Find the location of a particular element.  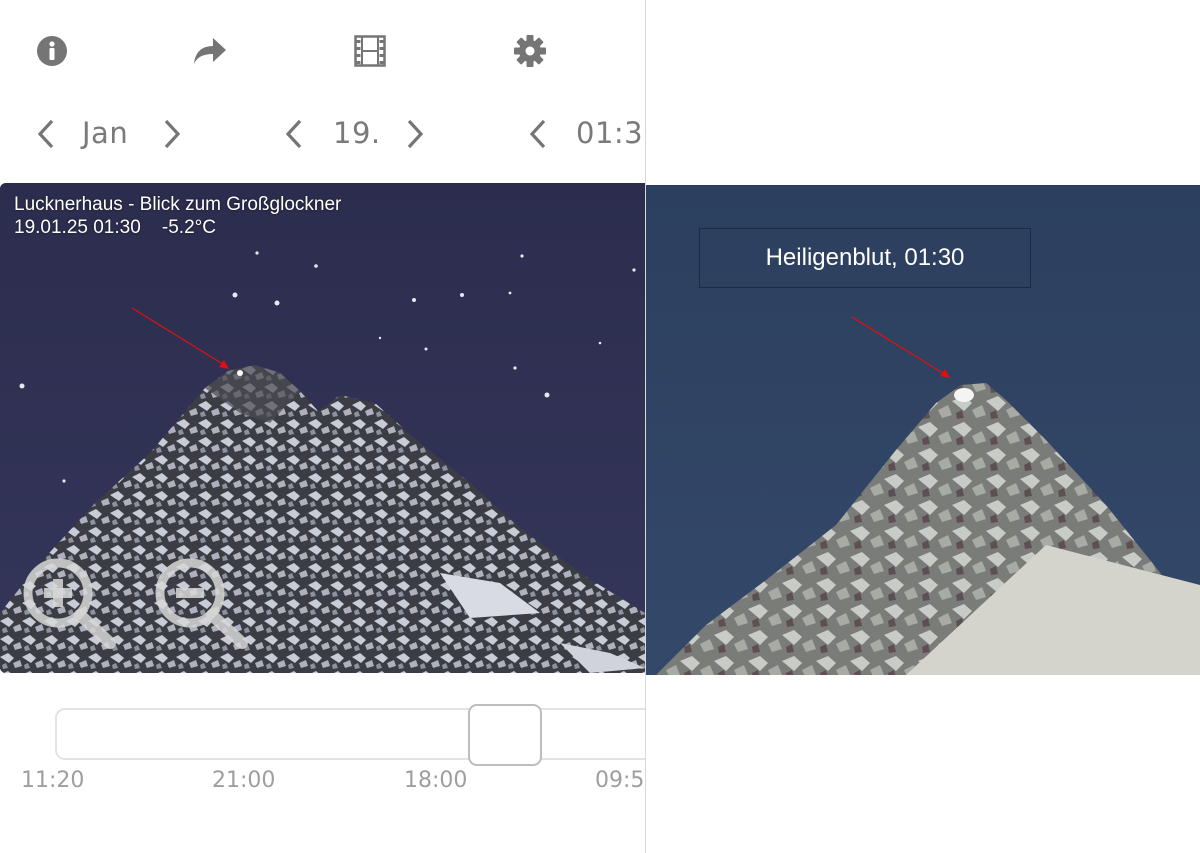

webcam-title: Lucknerhaus - Blick zum Großglockner is located at coordinates (178, 204).